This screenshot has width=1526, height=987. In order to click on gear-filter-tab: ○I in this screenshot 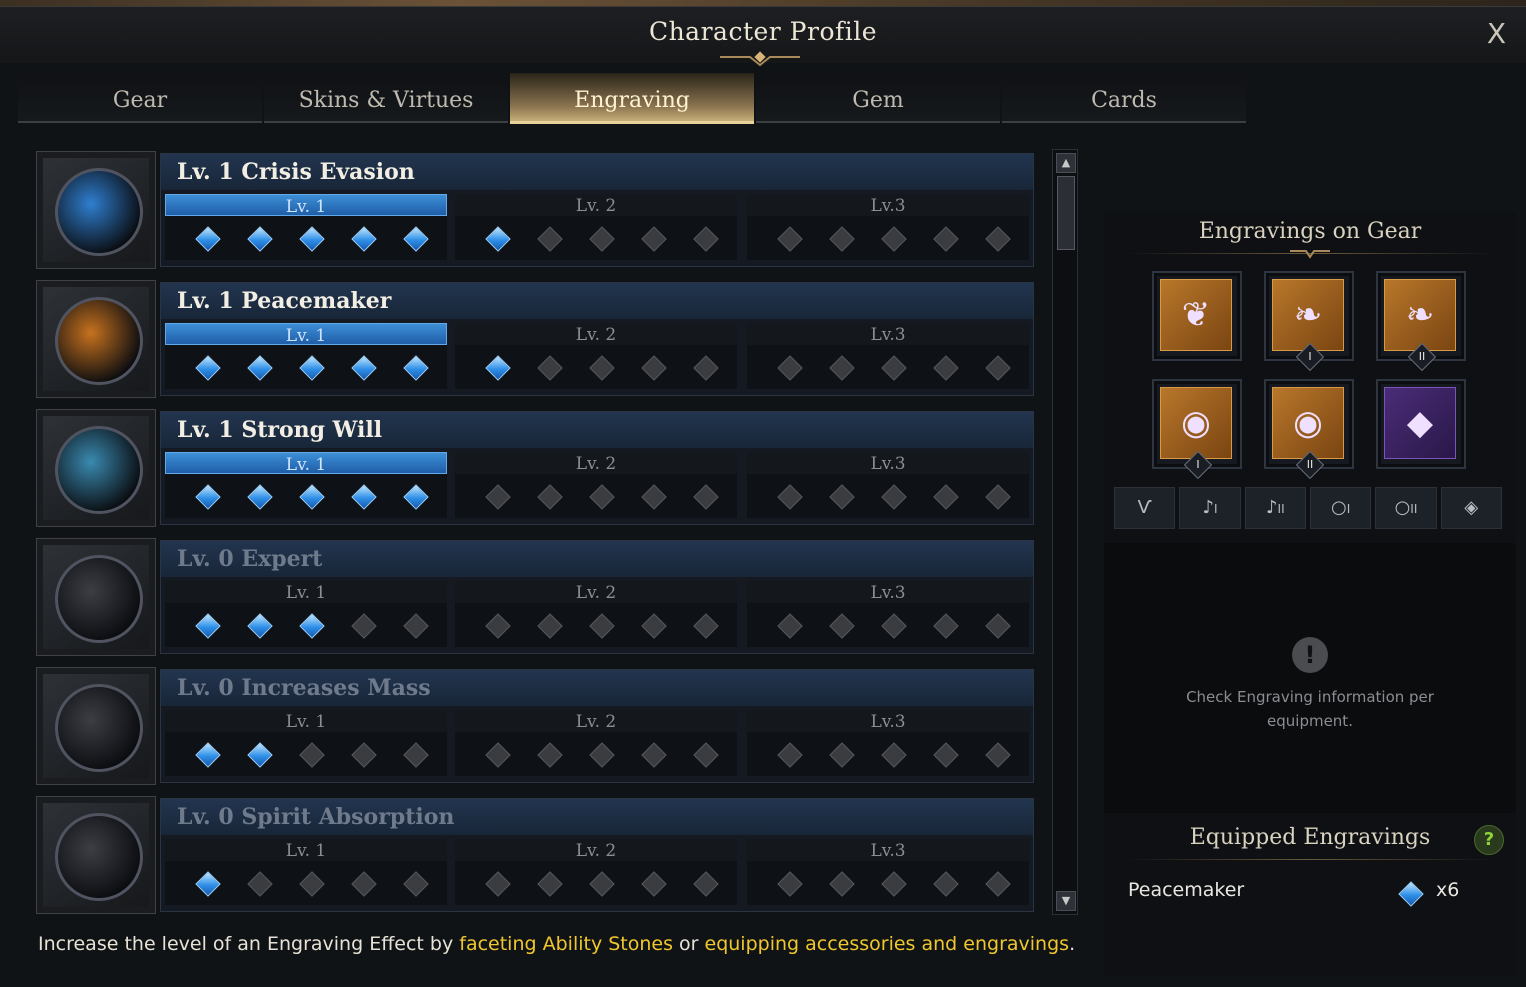, I will do `click(1340, 508)`.